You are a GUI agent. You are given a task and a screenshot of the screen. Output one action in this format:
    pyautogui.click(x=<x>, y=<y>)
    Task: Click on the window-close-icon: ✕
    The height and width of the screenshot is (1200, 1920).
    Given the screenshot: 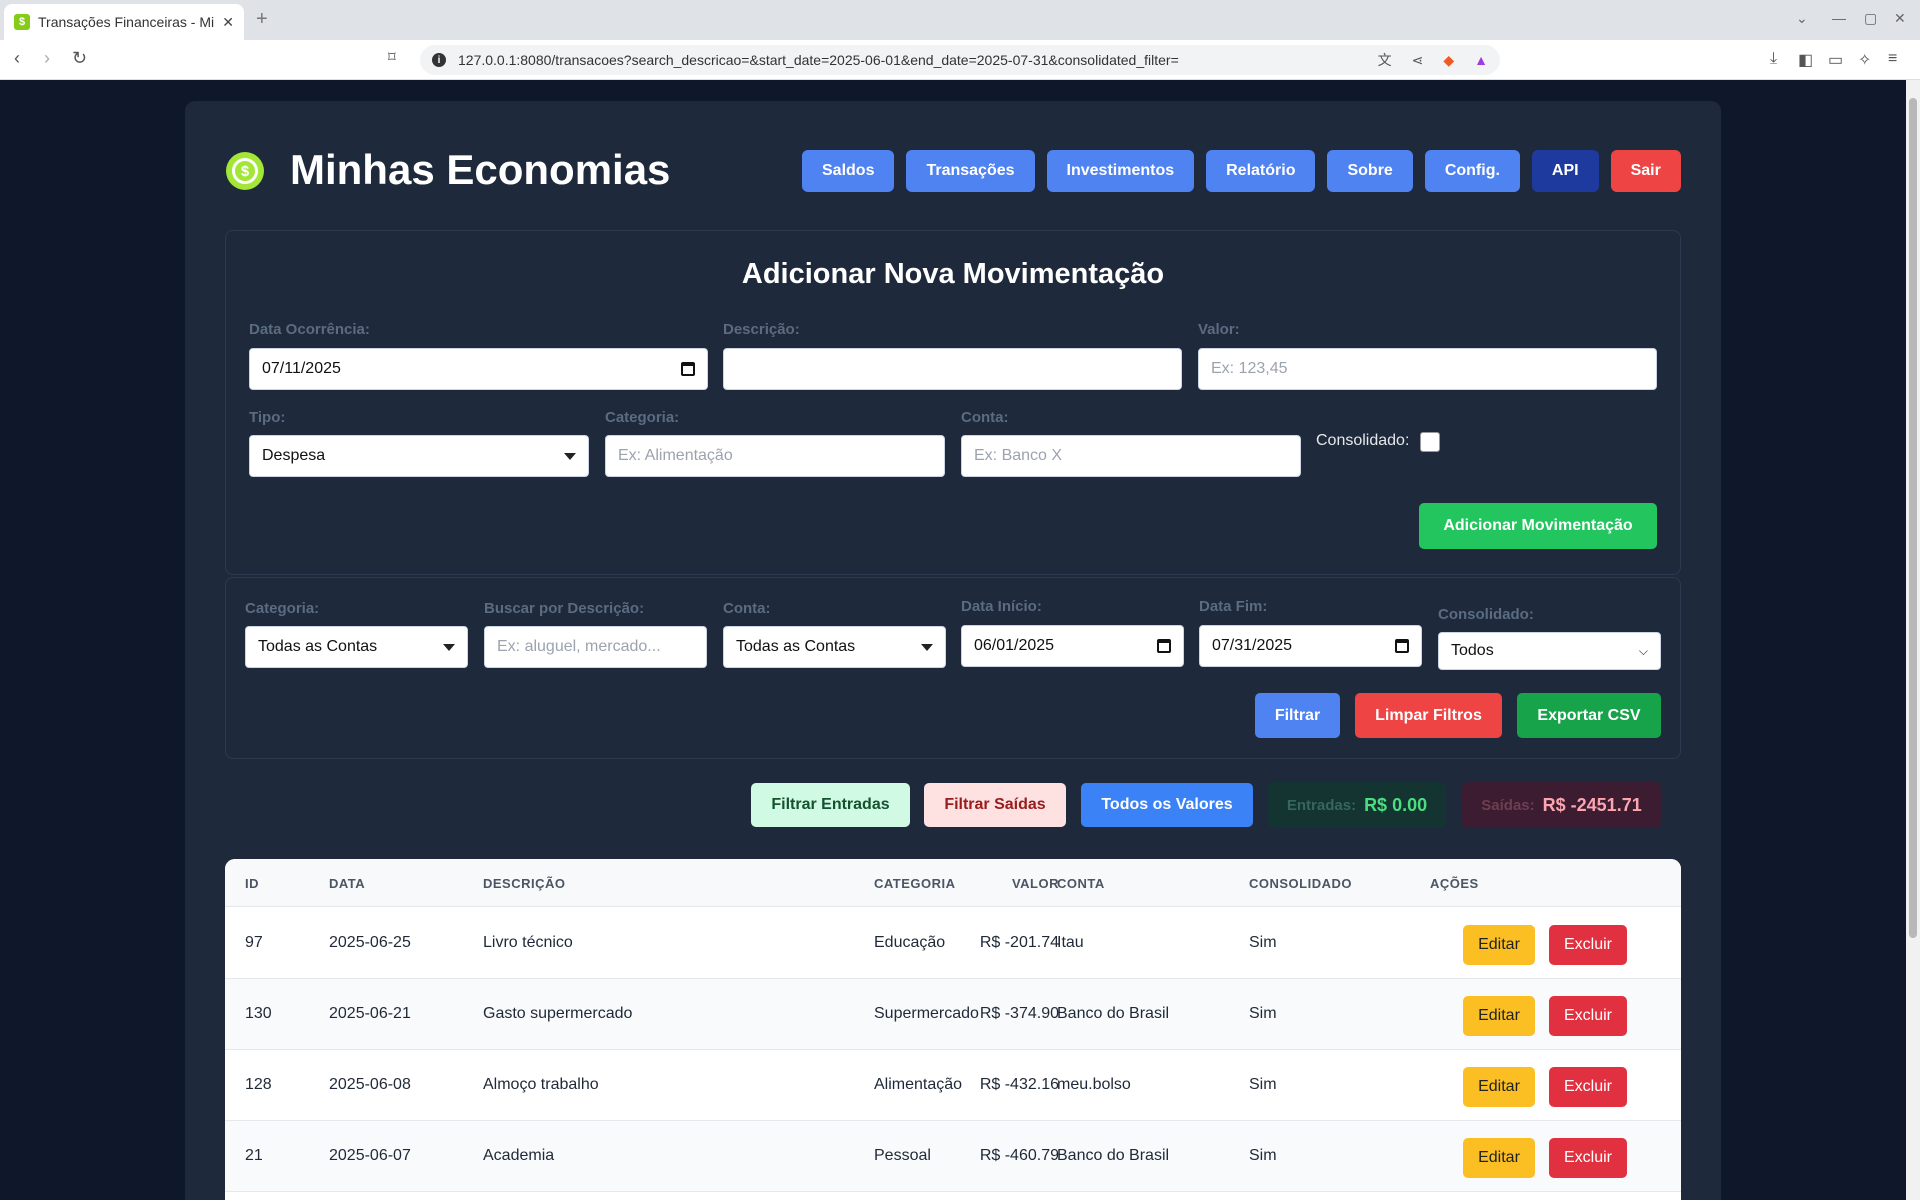 What is the action you would take?
    pyautogui.click(x=1900, y=18)
    